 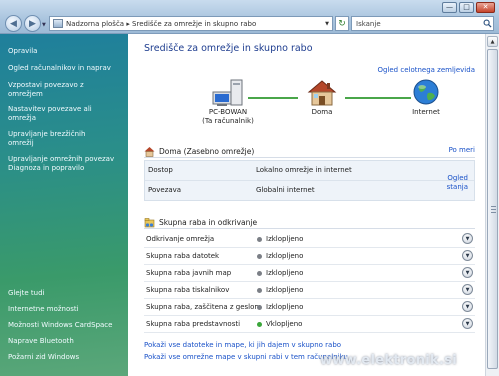 What do you see at coordinates (67, 325) in the screenshot?
I see `sidebar-item-cardspace: Možnosti Windows CardSpace` at bounding box center [67, 325].